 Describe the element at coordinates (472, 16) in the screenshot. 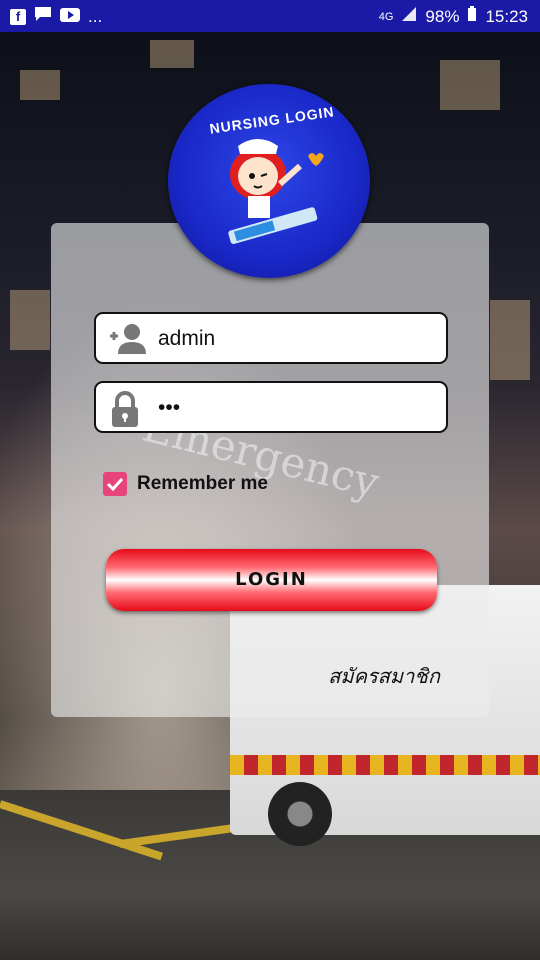

I see `battery-icon` at that location.